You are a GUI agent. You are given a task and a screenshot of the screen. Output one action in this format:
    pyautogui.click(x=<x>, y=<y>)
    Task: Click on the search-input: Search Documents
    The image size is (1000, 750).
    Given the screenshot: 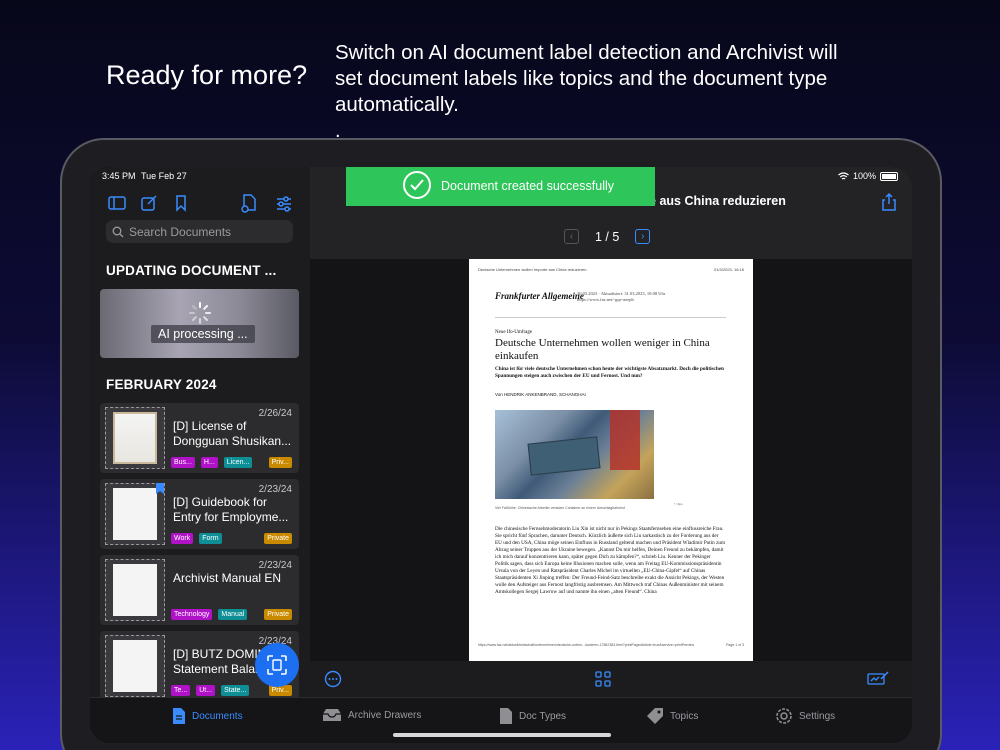 What is the action you would take?
    pyautogui.click(x=199, y=231)
    